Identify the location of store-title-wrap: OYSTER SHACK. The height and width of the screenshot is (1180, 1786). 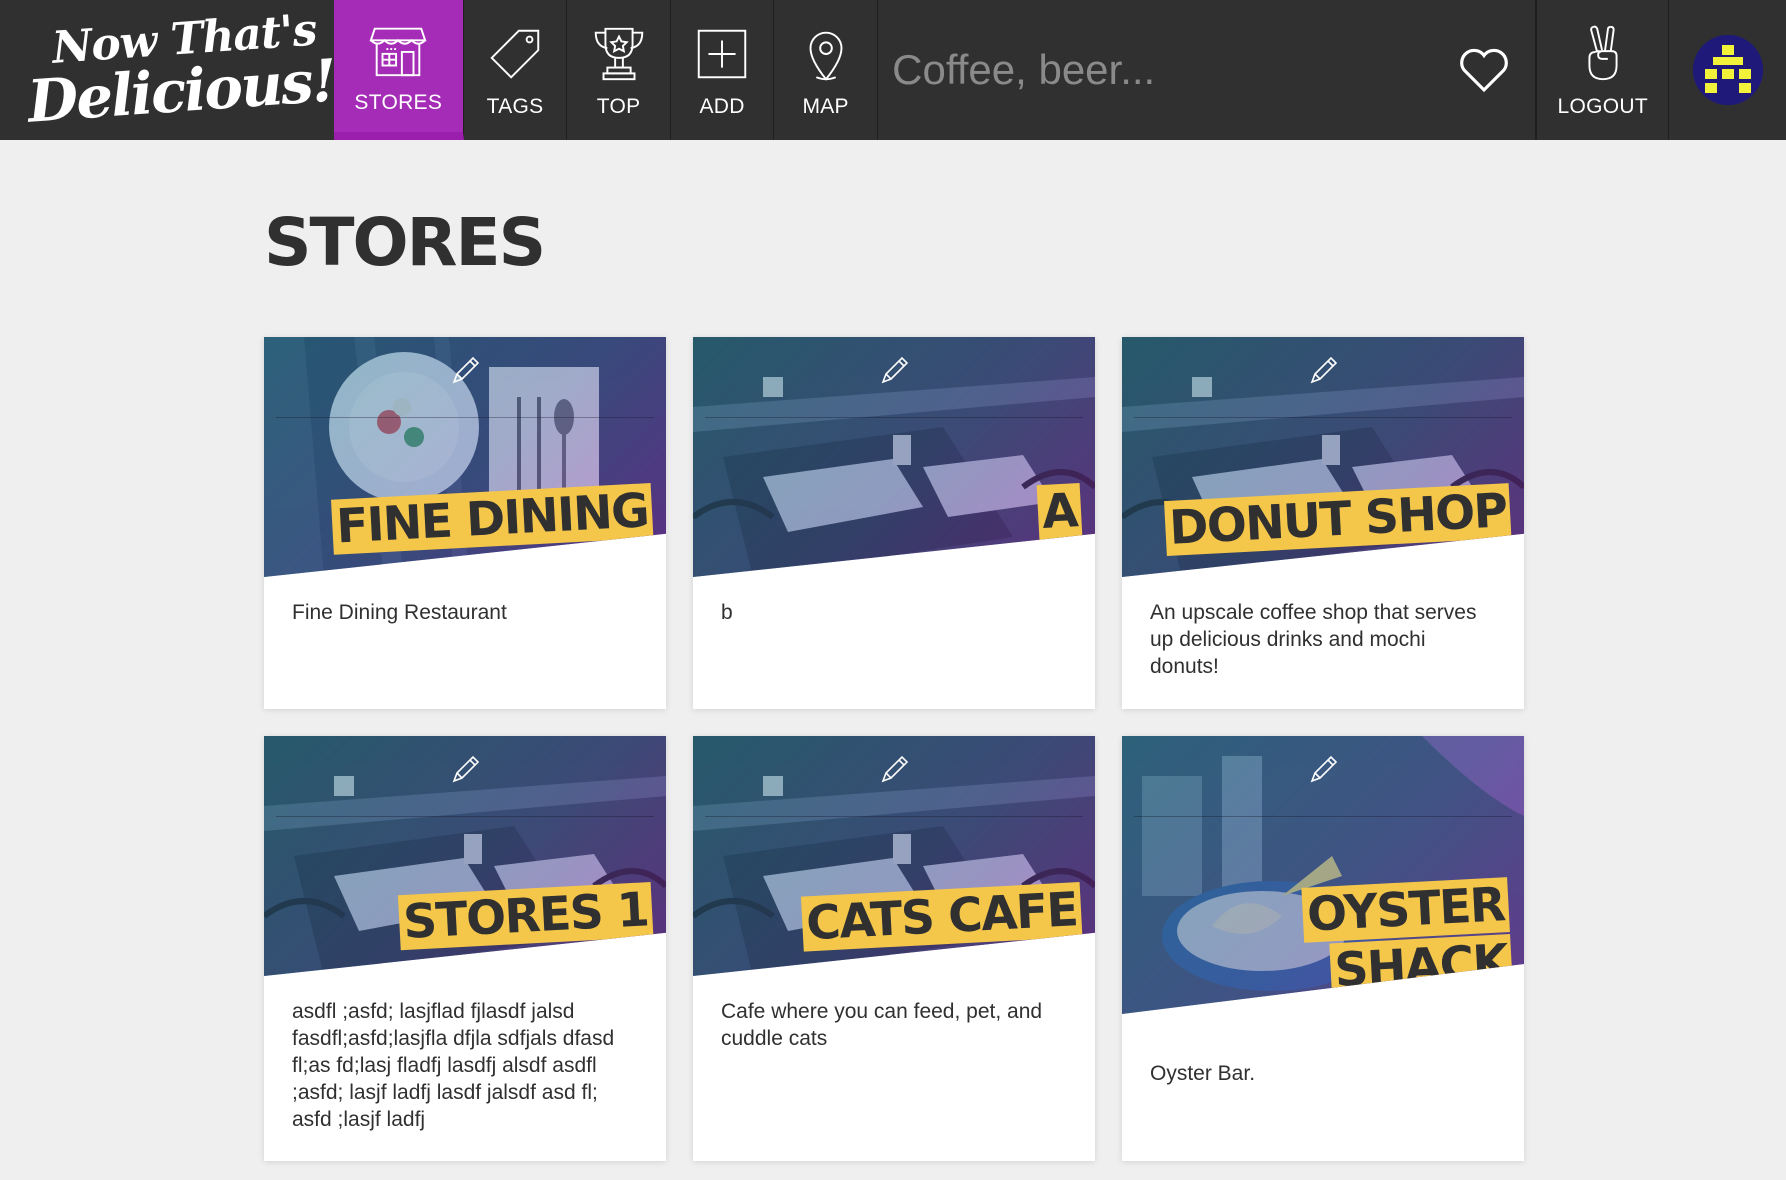
(1405, 938).